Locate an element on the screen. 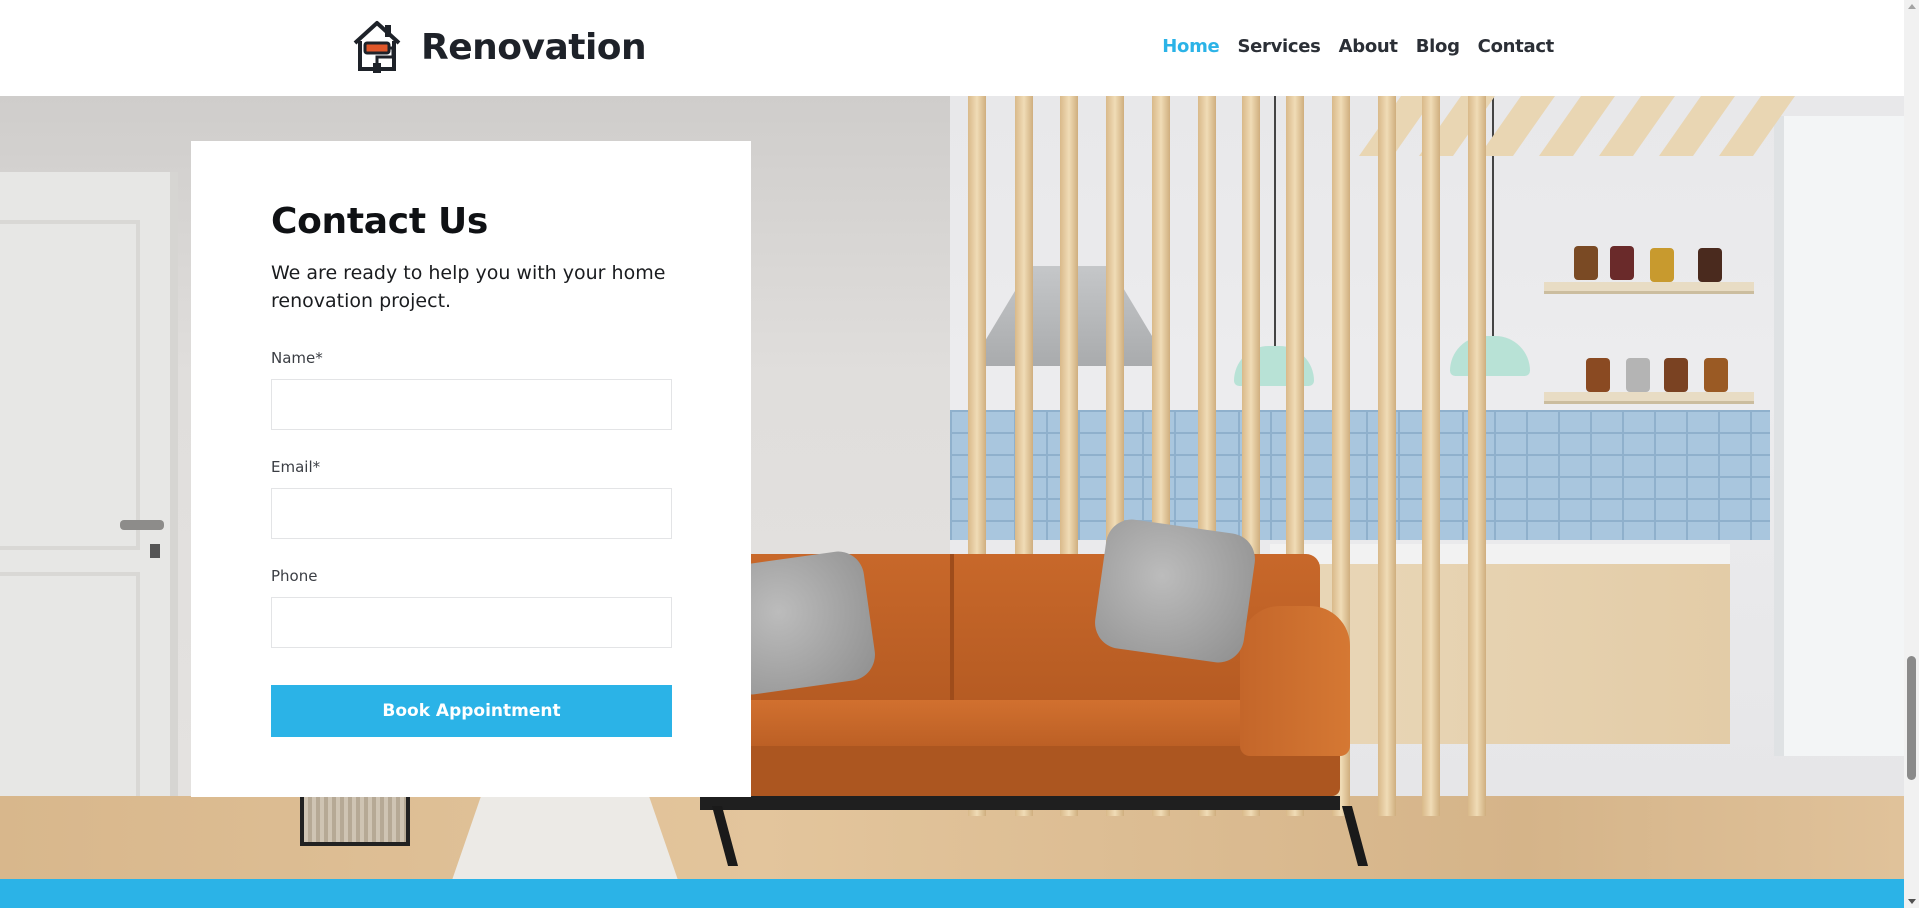 Image resolution: width=1919 pixels, height=908 pixels. footer-accent-bar is located at coordinates (952, 893).